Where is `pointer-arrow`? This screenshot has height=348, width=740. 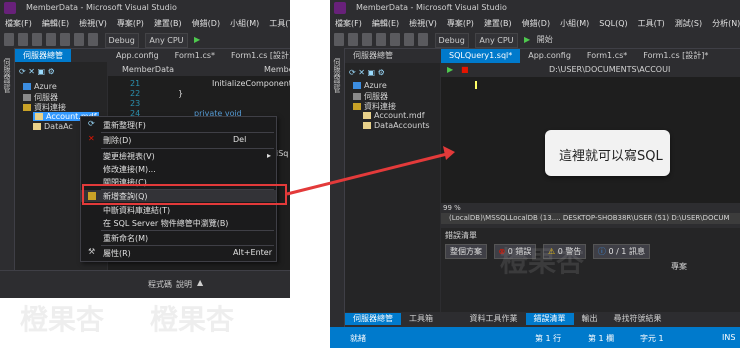
pointer-arrow is located at coordinates (370, 171).